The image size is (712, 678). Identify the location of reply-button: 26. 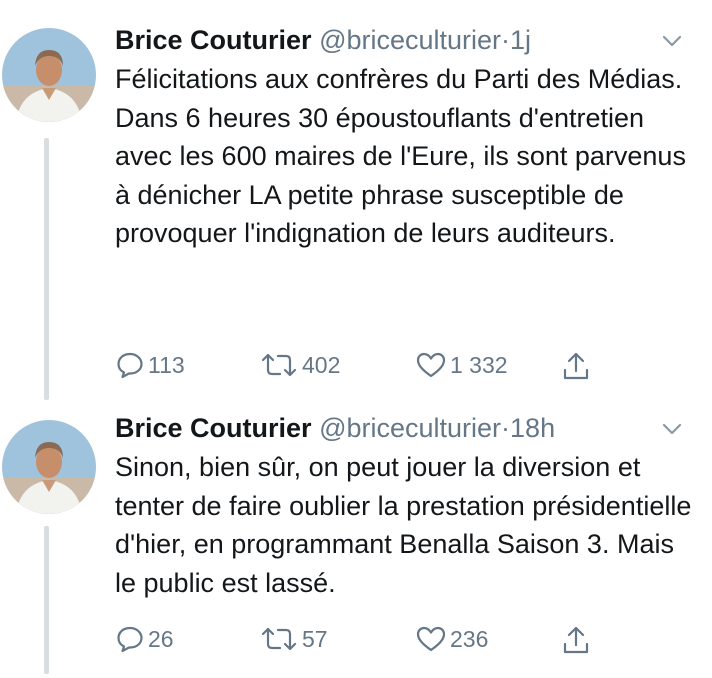
(144, 639).